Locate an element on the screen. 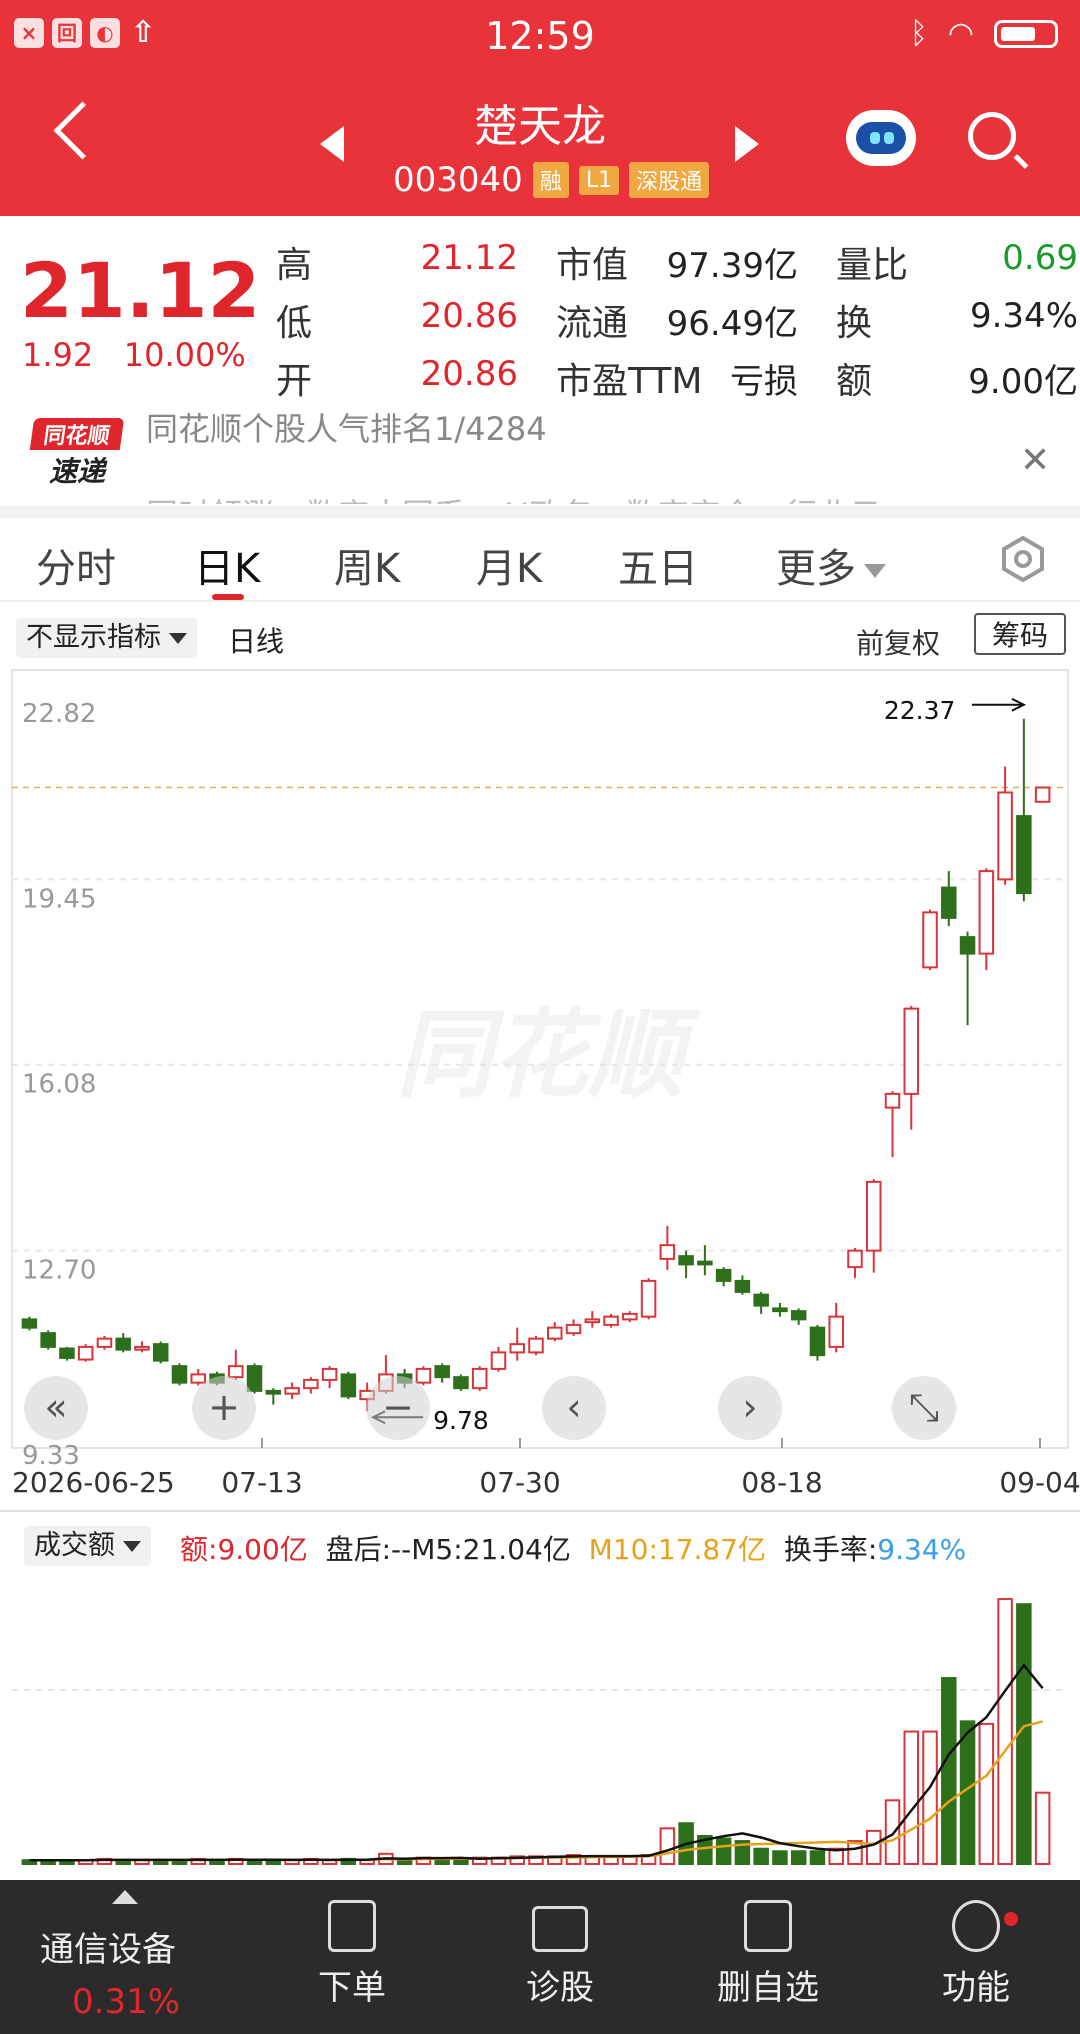 The image size is (1080, 2034). stock-code-row: 003040 融 L1 深股通 is located at coordinates (551, 180).